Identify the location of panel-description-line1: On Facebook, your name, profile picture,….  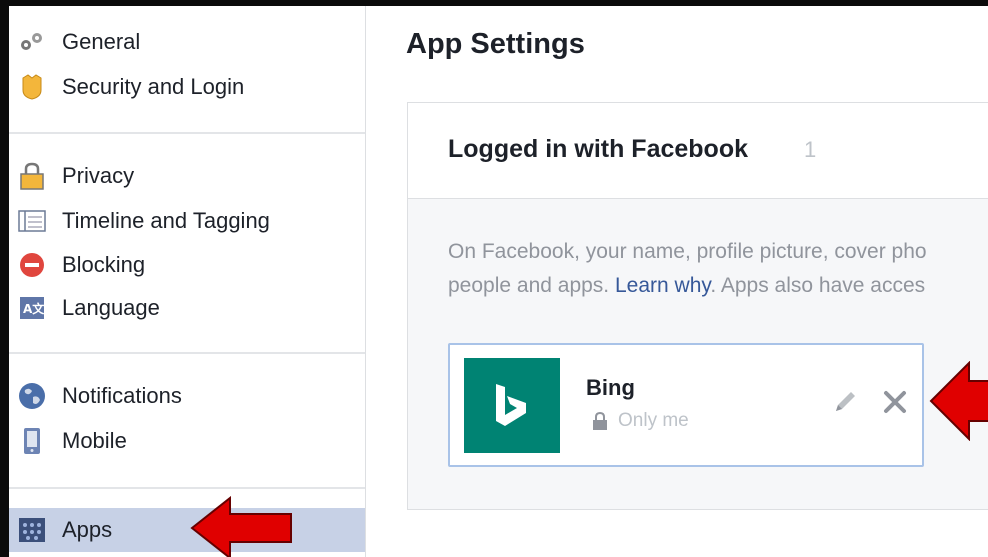
(687, 251).